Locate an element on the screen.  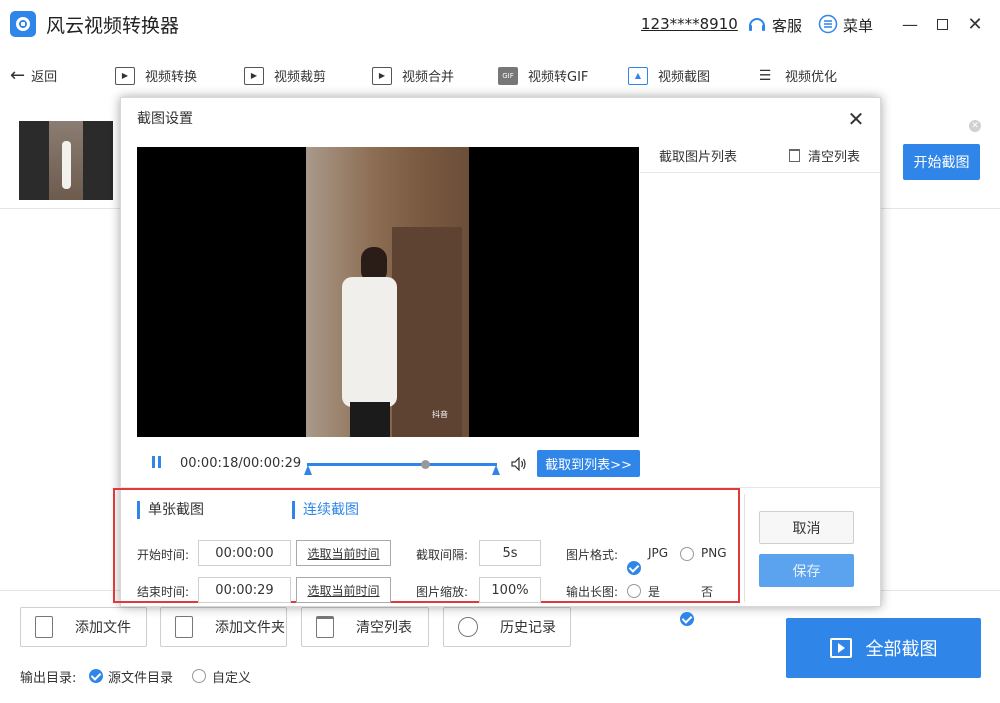
toolbar-item-label: 视频转换 is located at coordinates (171, 77).